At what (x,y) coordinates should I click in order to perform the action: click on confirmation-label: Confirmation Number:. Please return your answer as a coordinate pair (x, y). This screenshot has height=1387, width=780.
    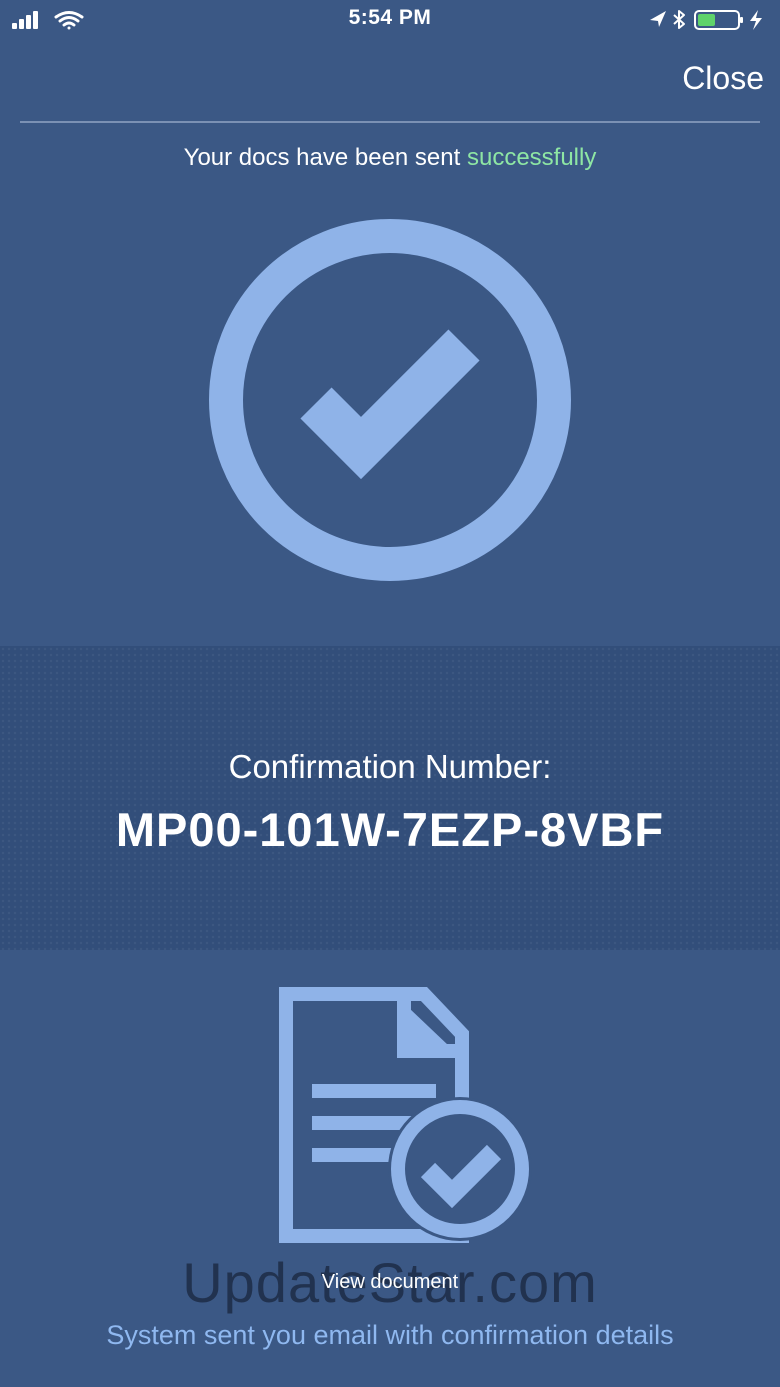
    Looking at the image, I should click on (390, 766).